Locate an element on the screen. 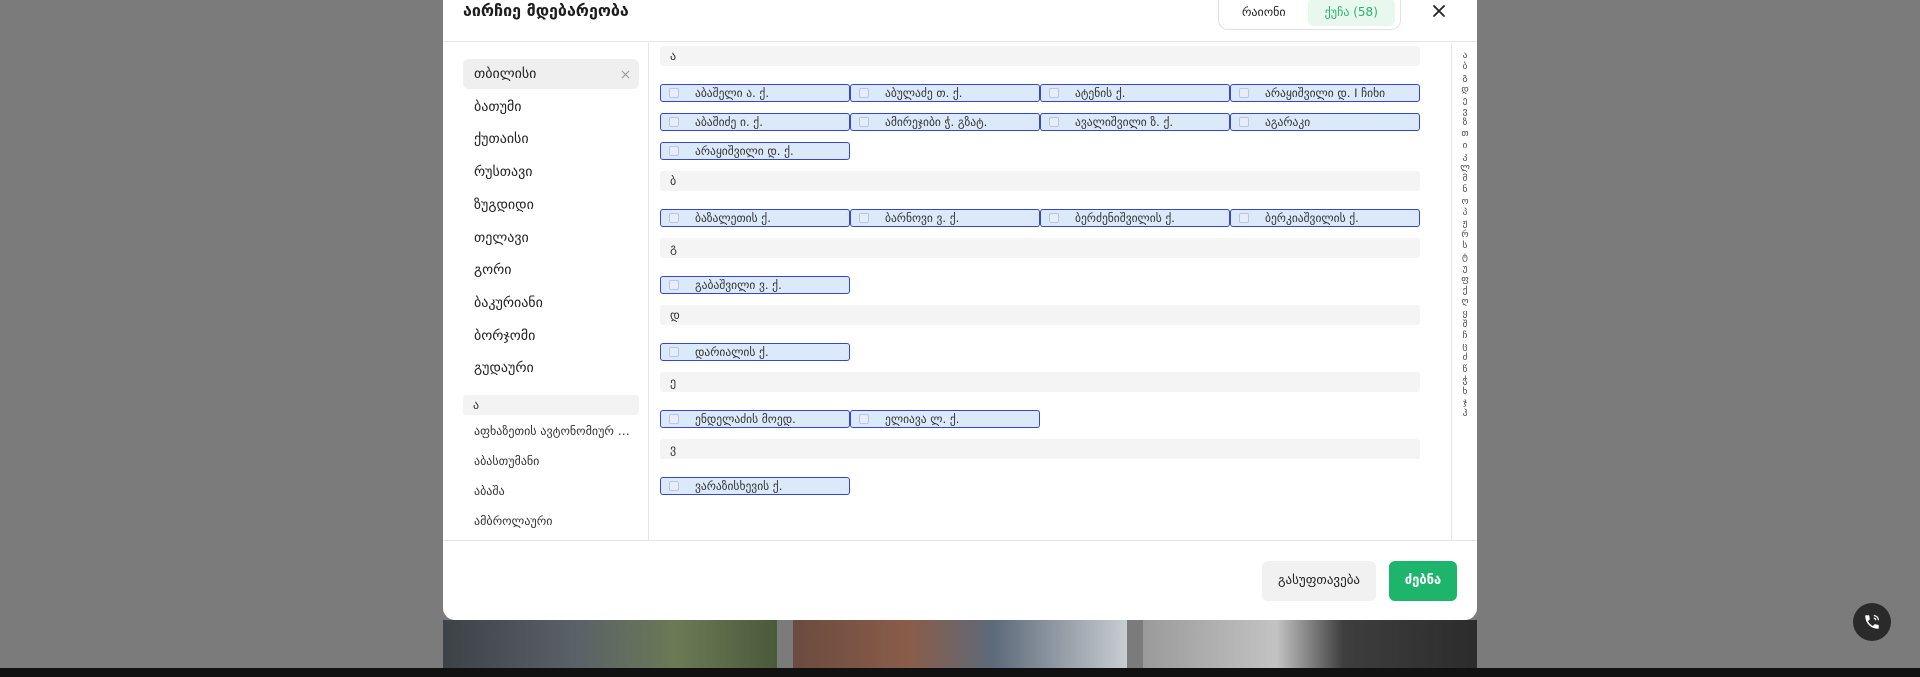 Image resolution: width=1920 pixels, height=677 pixels. section-letter-header: ვ is located at coordinates (1040, 449).